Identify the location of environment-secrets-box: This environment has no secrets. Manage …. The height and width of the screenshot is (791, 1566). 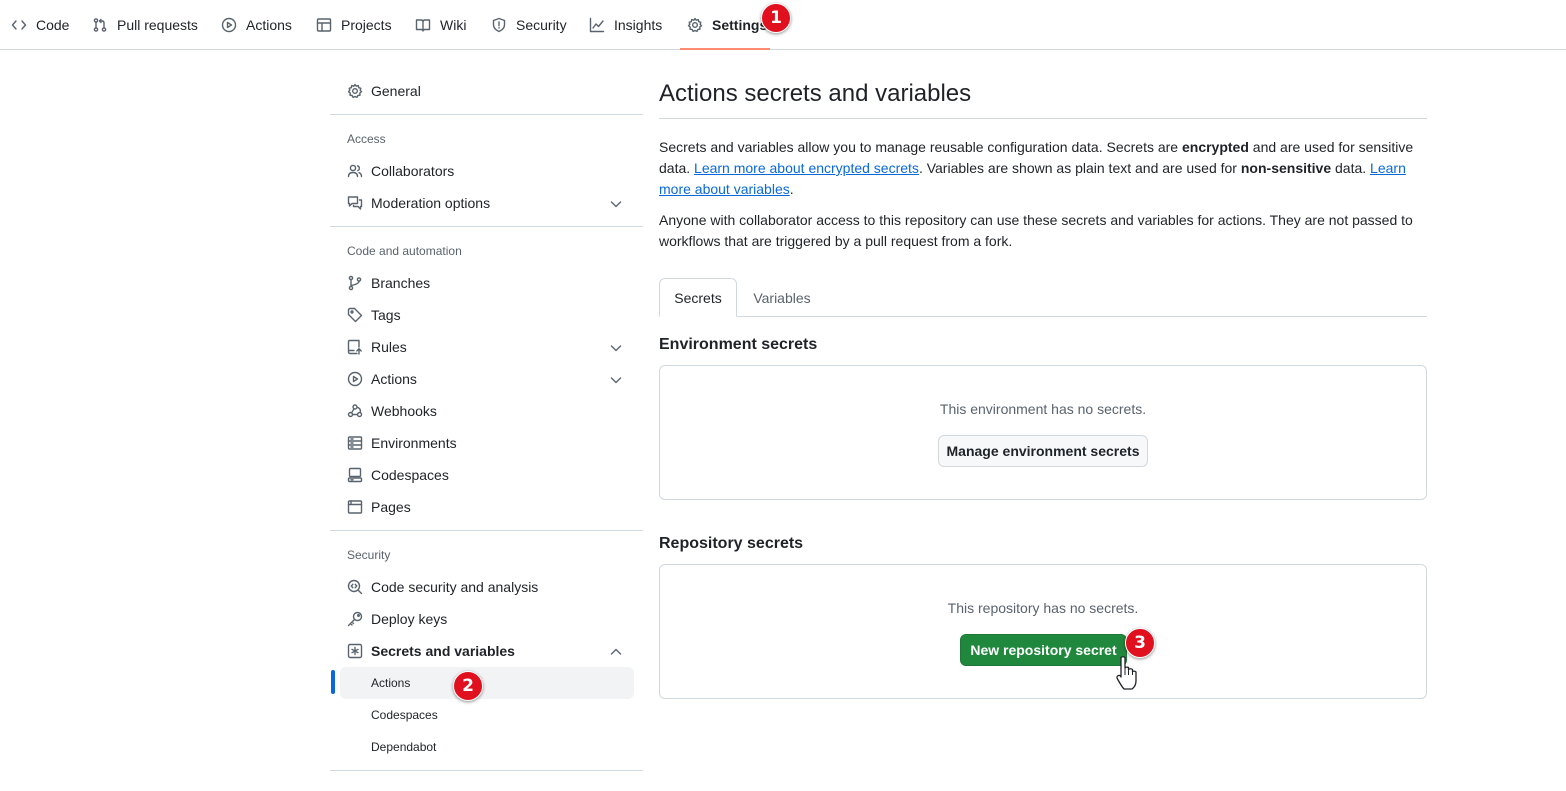
(1043, 432).